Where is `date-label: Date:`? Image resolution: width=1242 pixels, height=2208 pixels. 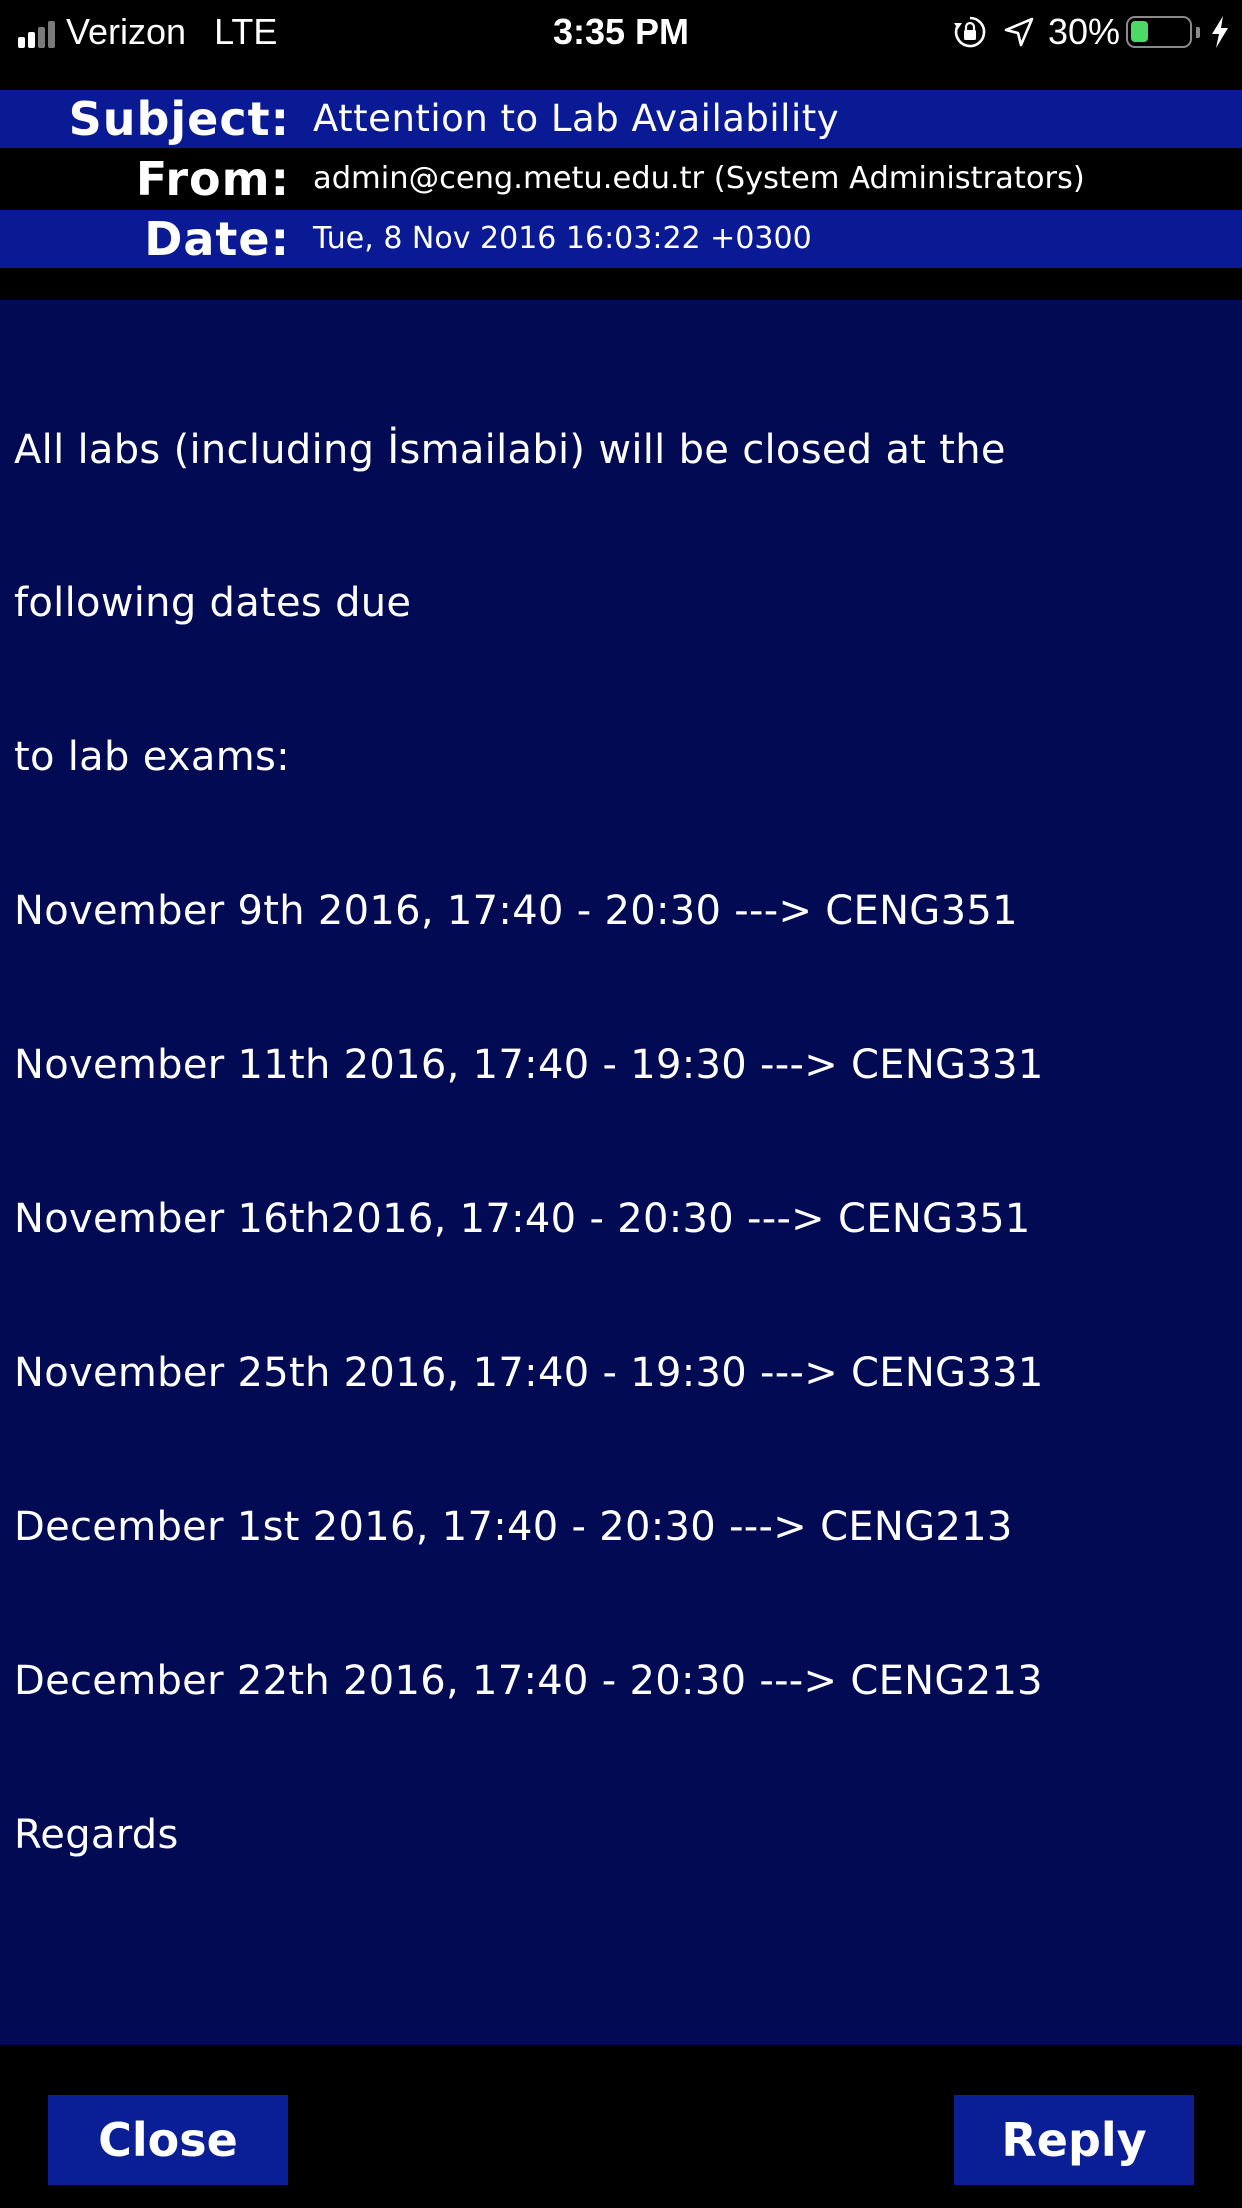
date-label: Date: is located at coordinates (217, 239).